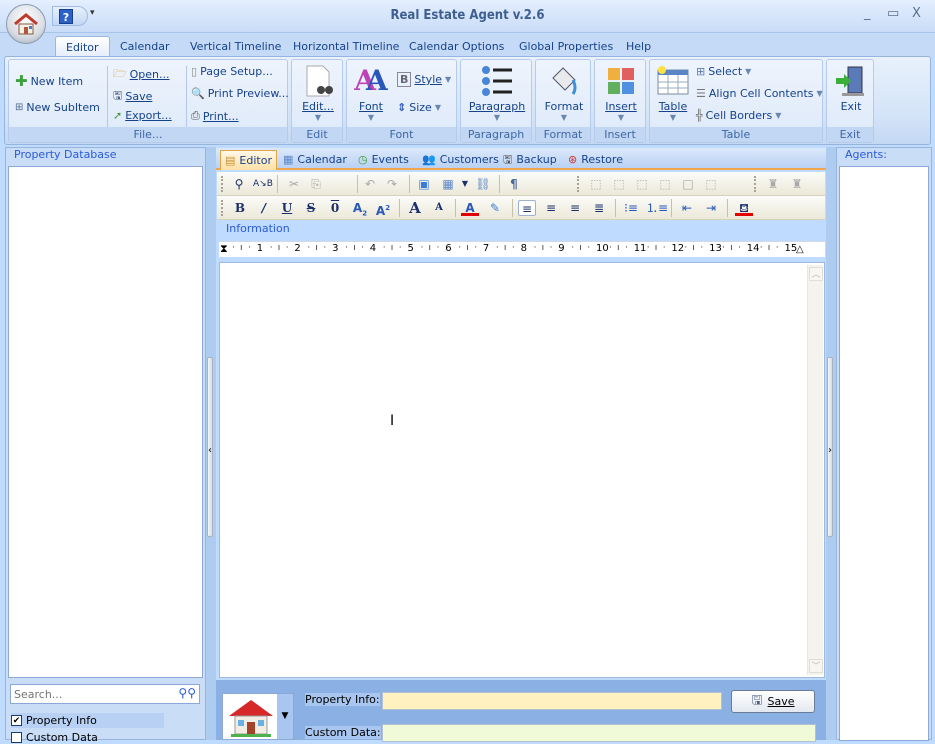 The width and height of the screenshot is (935, 744). Describe the element at coordinates (424, 184) in the screenshot. I see `insert-image-icon: ▣` at that location.